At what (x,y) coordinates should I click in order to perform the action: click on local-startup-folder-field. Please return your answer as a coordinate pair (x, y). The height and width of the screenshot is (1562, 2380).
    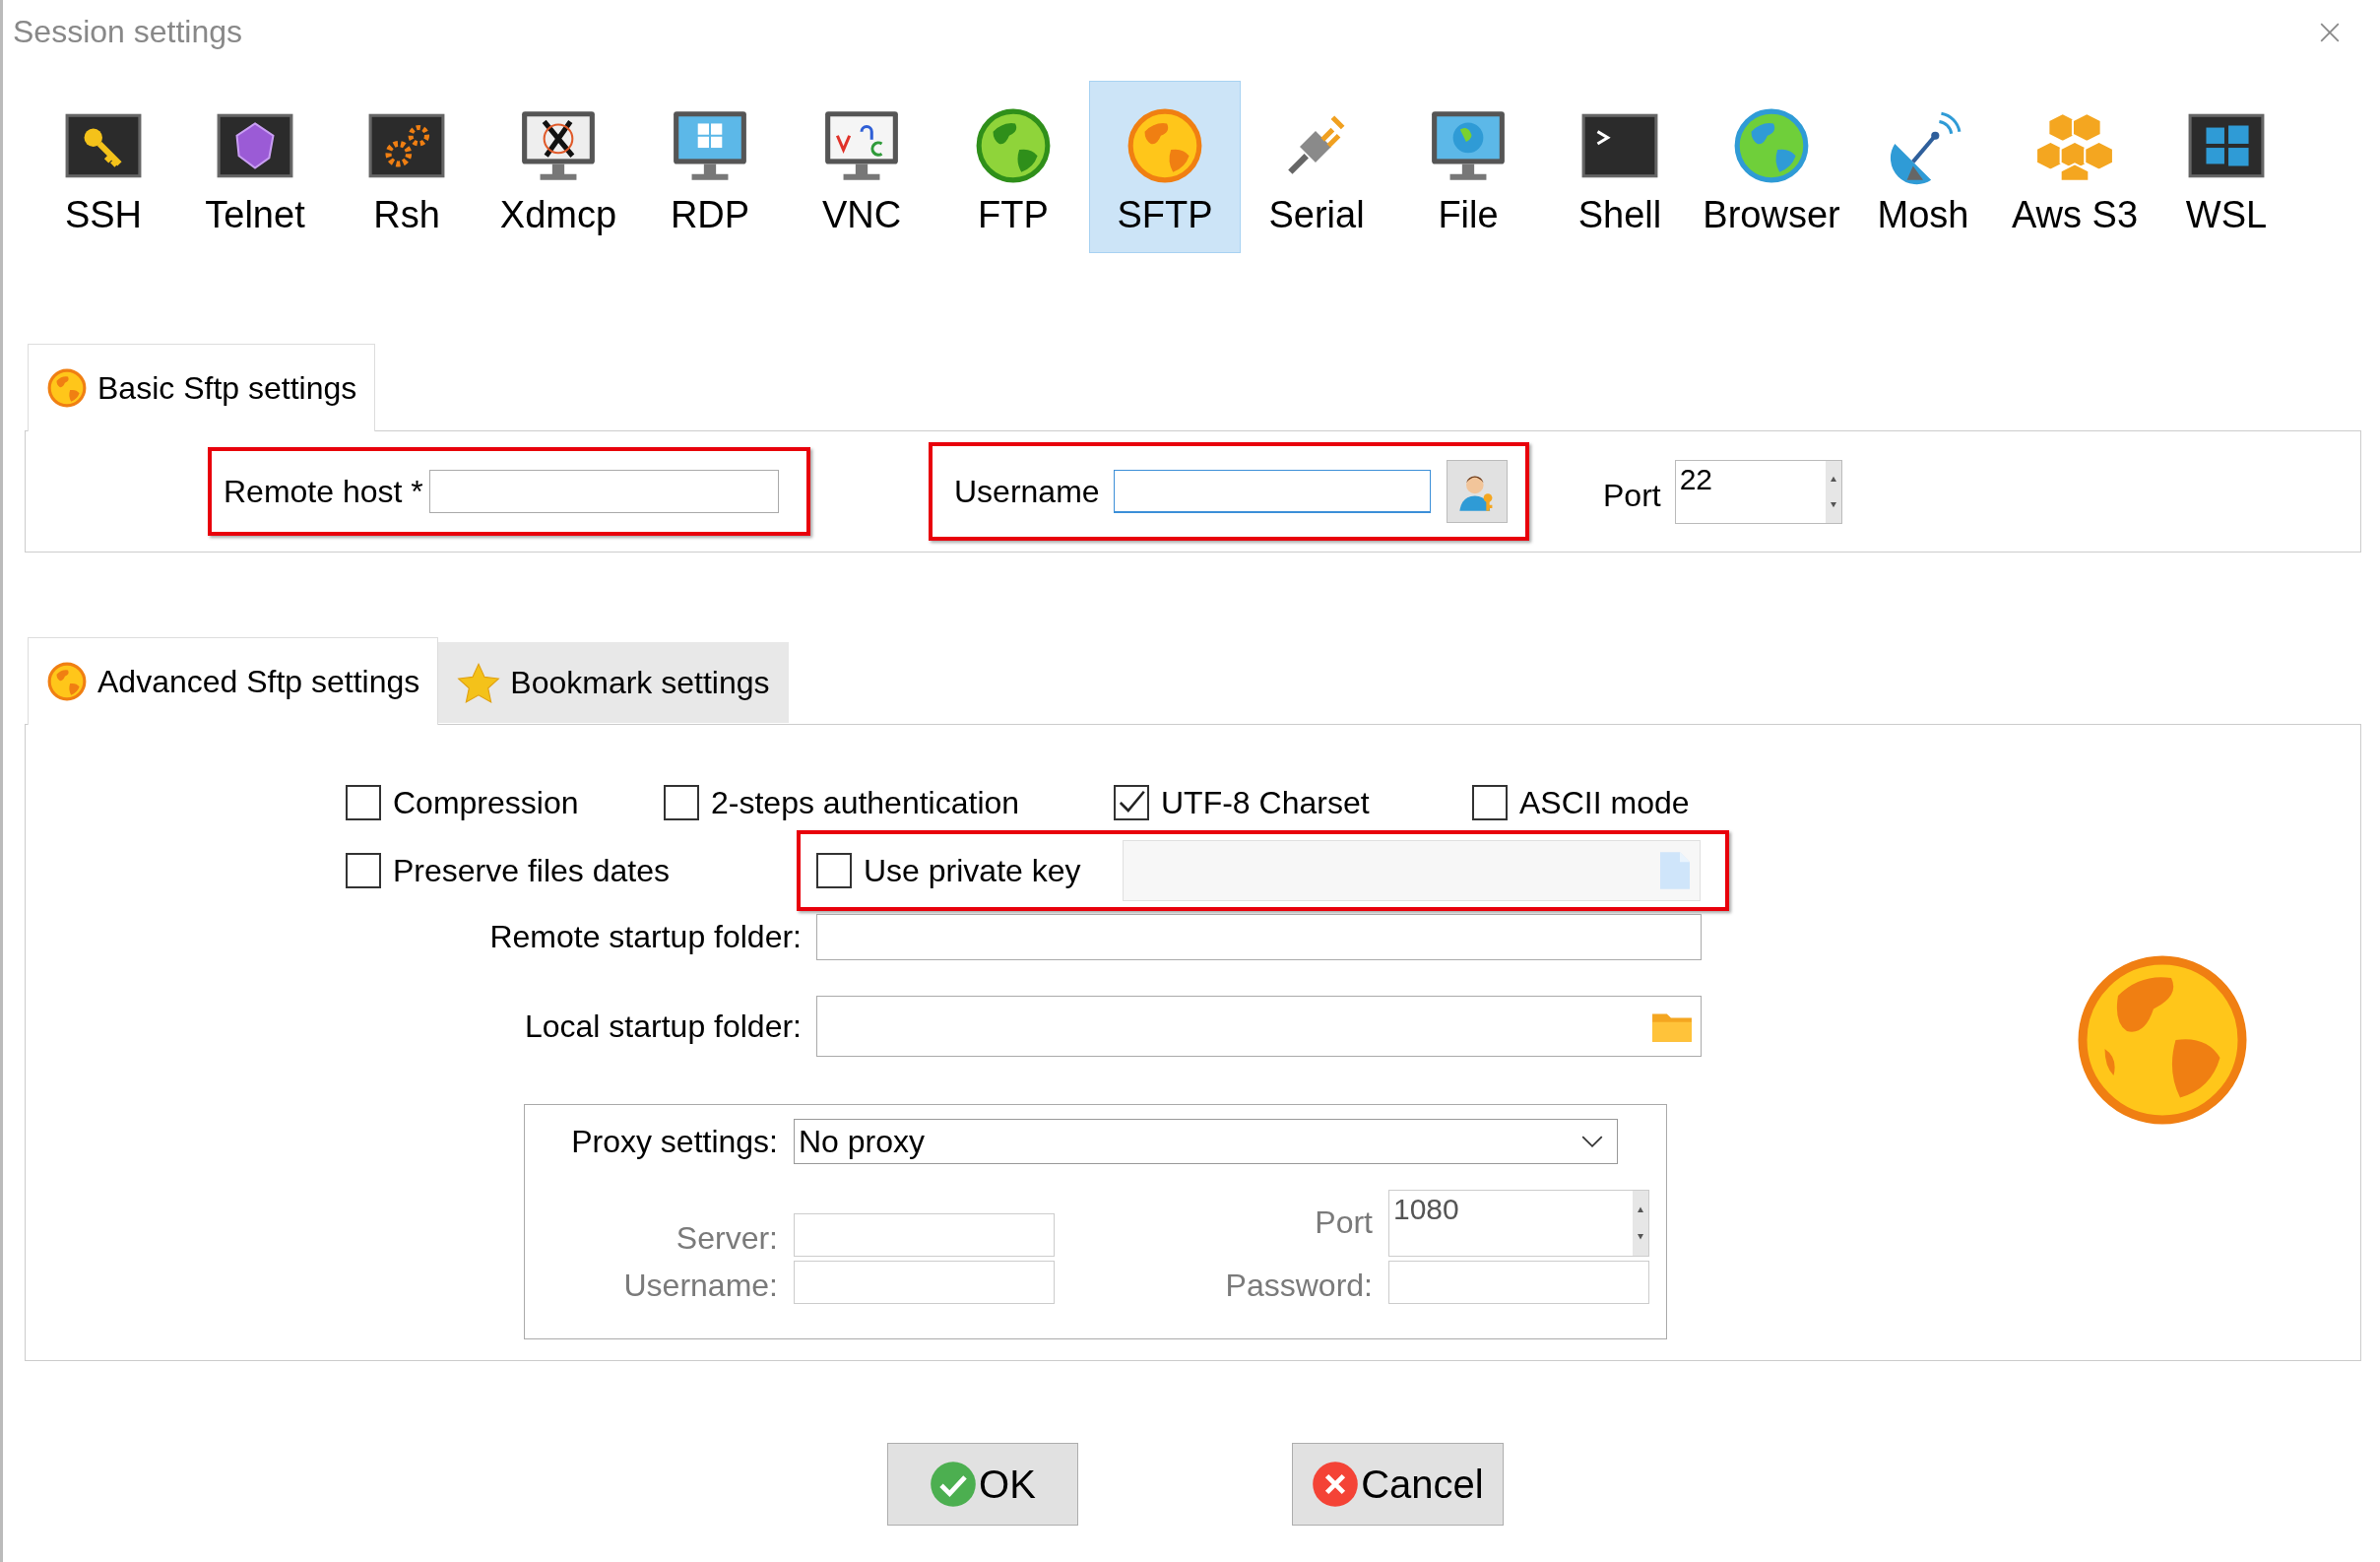
    Looking at the image, I should click on (1259, 1026).